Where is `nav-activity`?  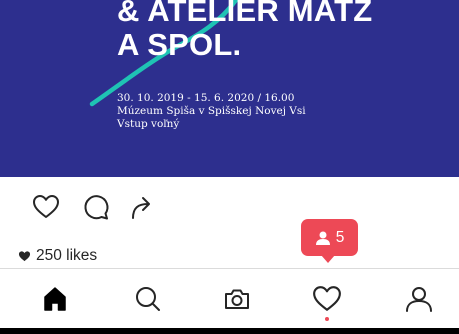 nav-activity is located at coordinates (327, 299).